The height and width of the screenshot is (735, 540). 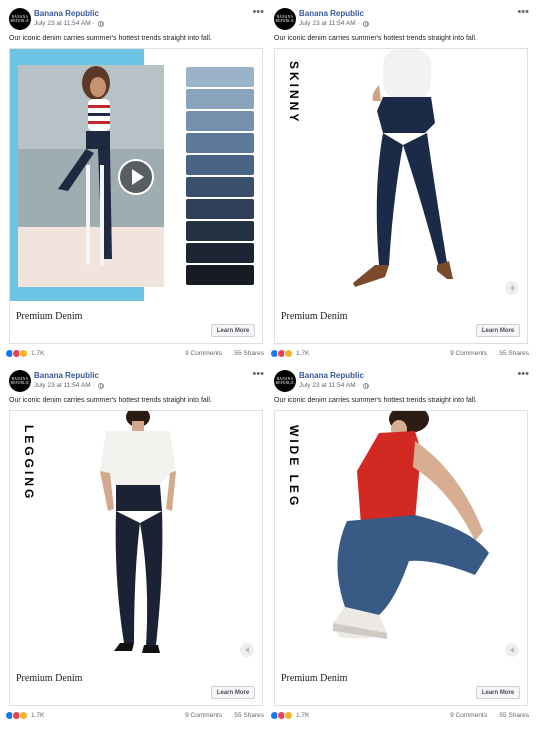 I want to click on style-label: WIDE LEG, so click(x=294, y=467).